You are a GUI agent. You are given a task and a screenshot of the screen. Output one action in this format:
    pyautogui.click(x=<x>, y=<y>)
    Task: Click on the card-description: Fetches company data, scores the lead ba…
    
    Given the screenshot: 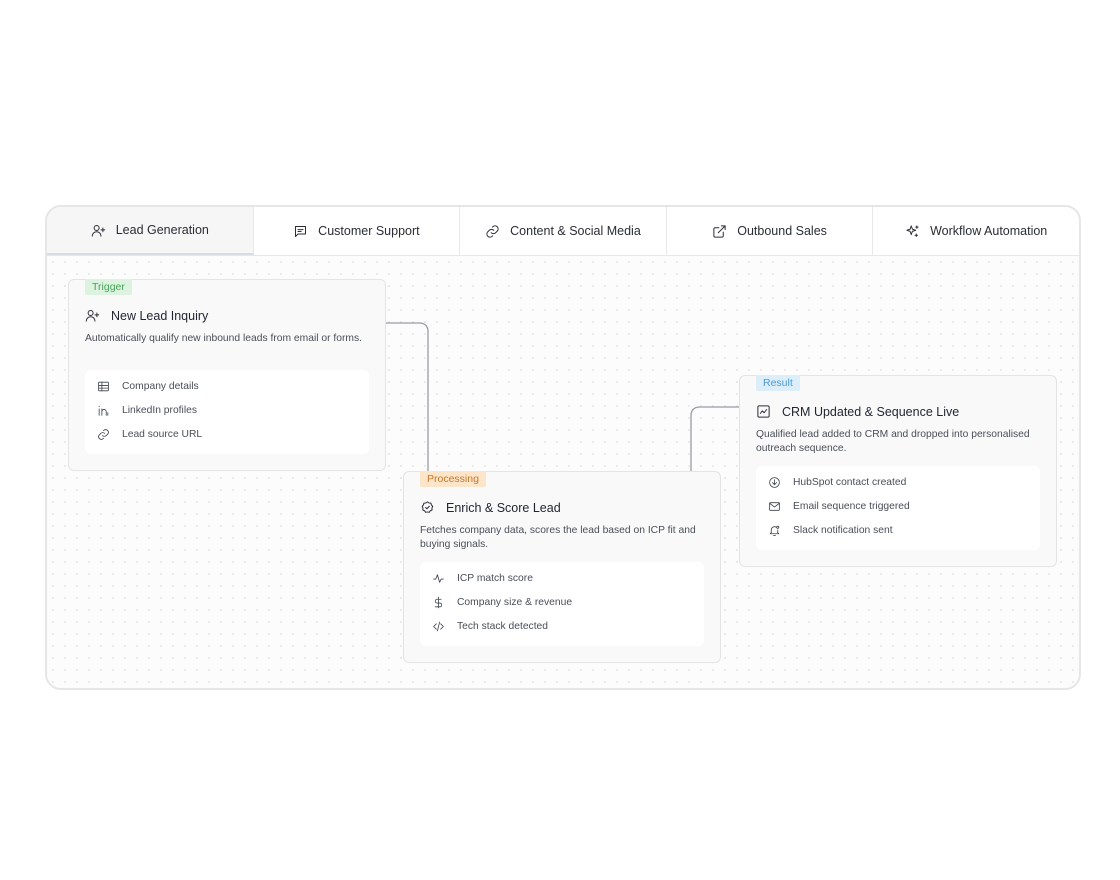 What is the action you would take?
    pyautogui.click(x=558, y=537)
    